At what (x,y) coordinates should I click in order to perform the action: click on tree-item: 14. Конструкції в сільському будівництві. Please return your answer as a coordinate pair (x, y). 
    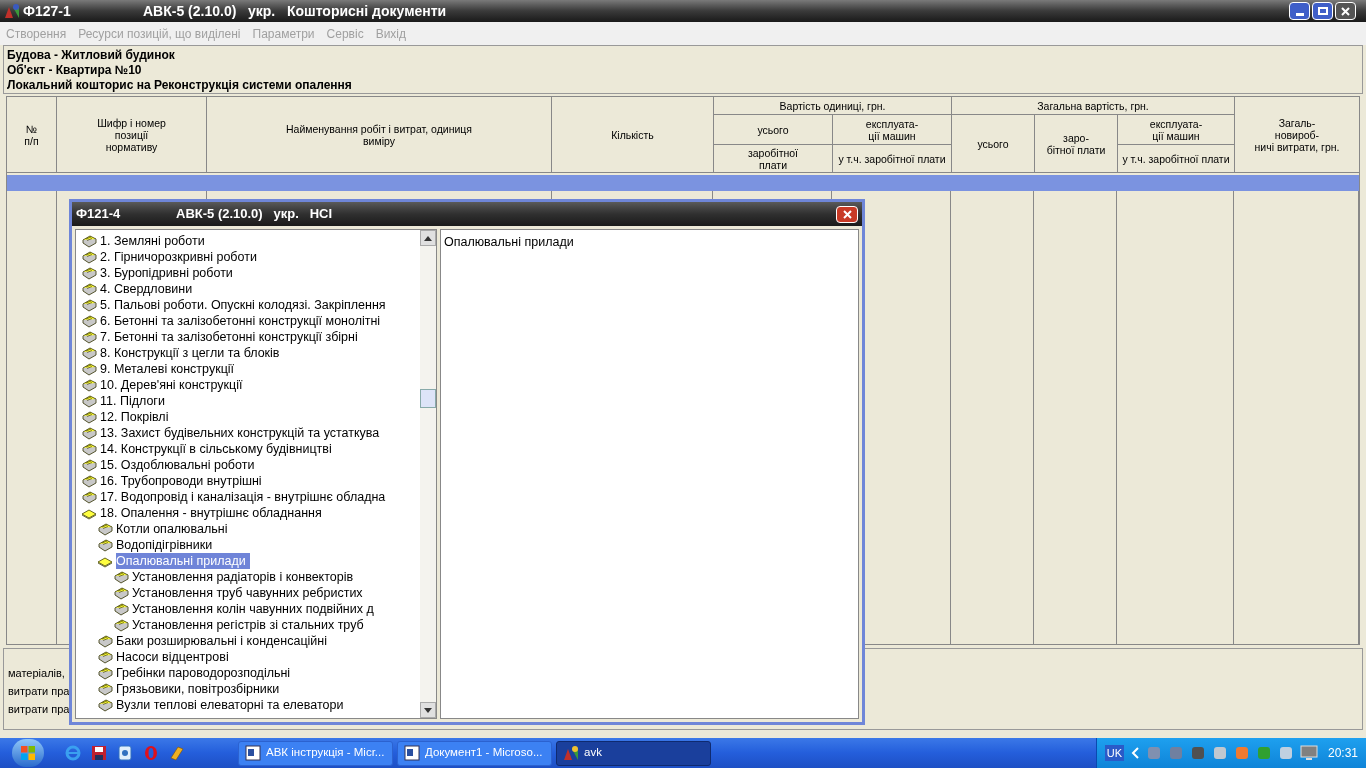
    Looking at the image, I should click on (218, 449).